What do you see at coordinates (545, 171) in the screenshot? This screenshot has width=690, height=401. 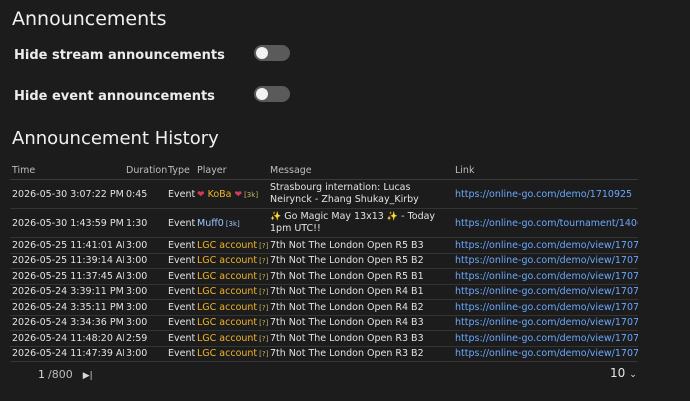 I see `col-link: Link` at bounding box center [545, 171].